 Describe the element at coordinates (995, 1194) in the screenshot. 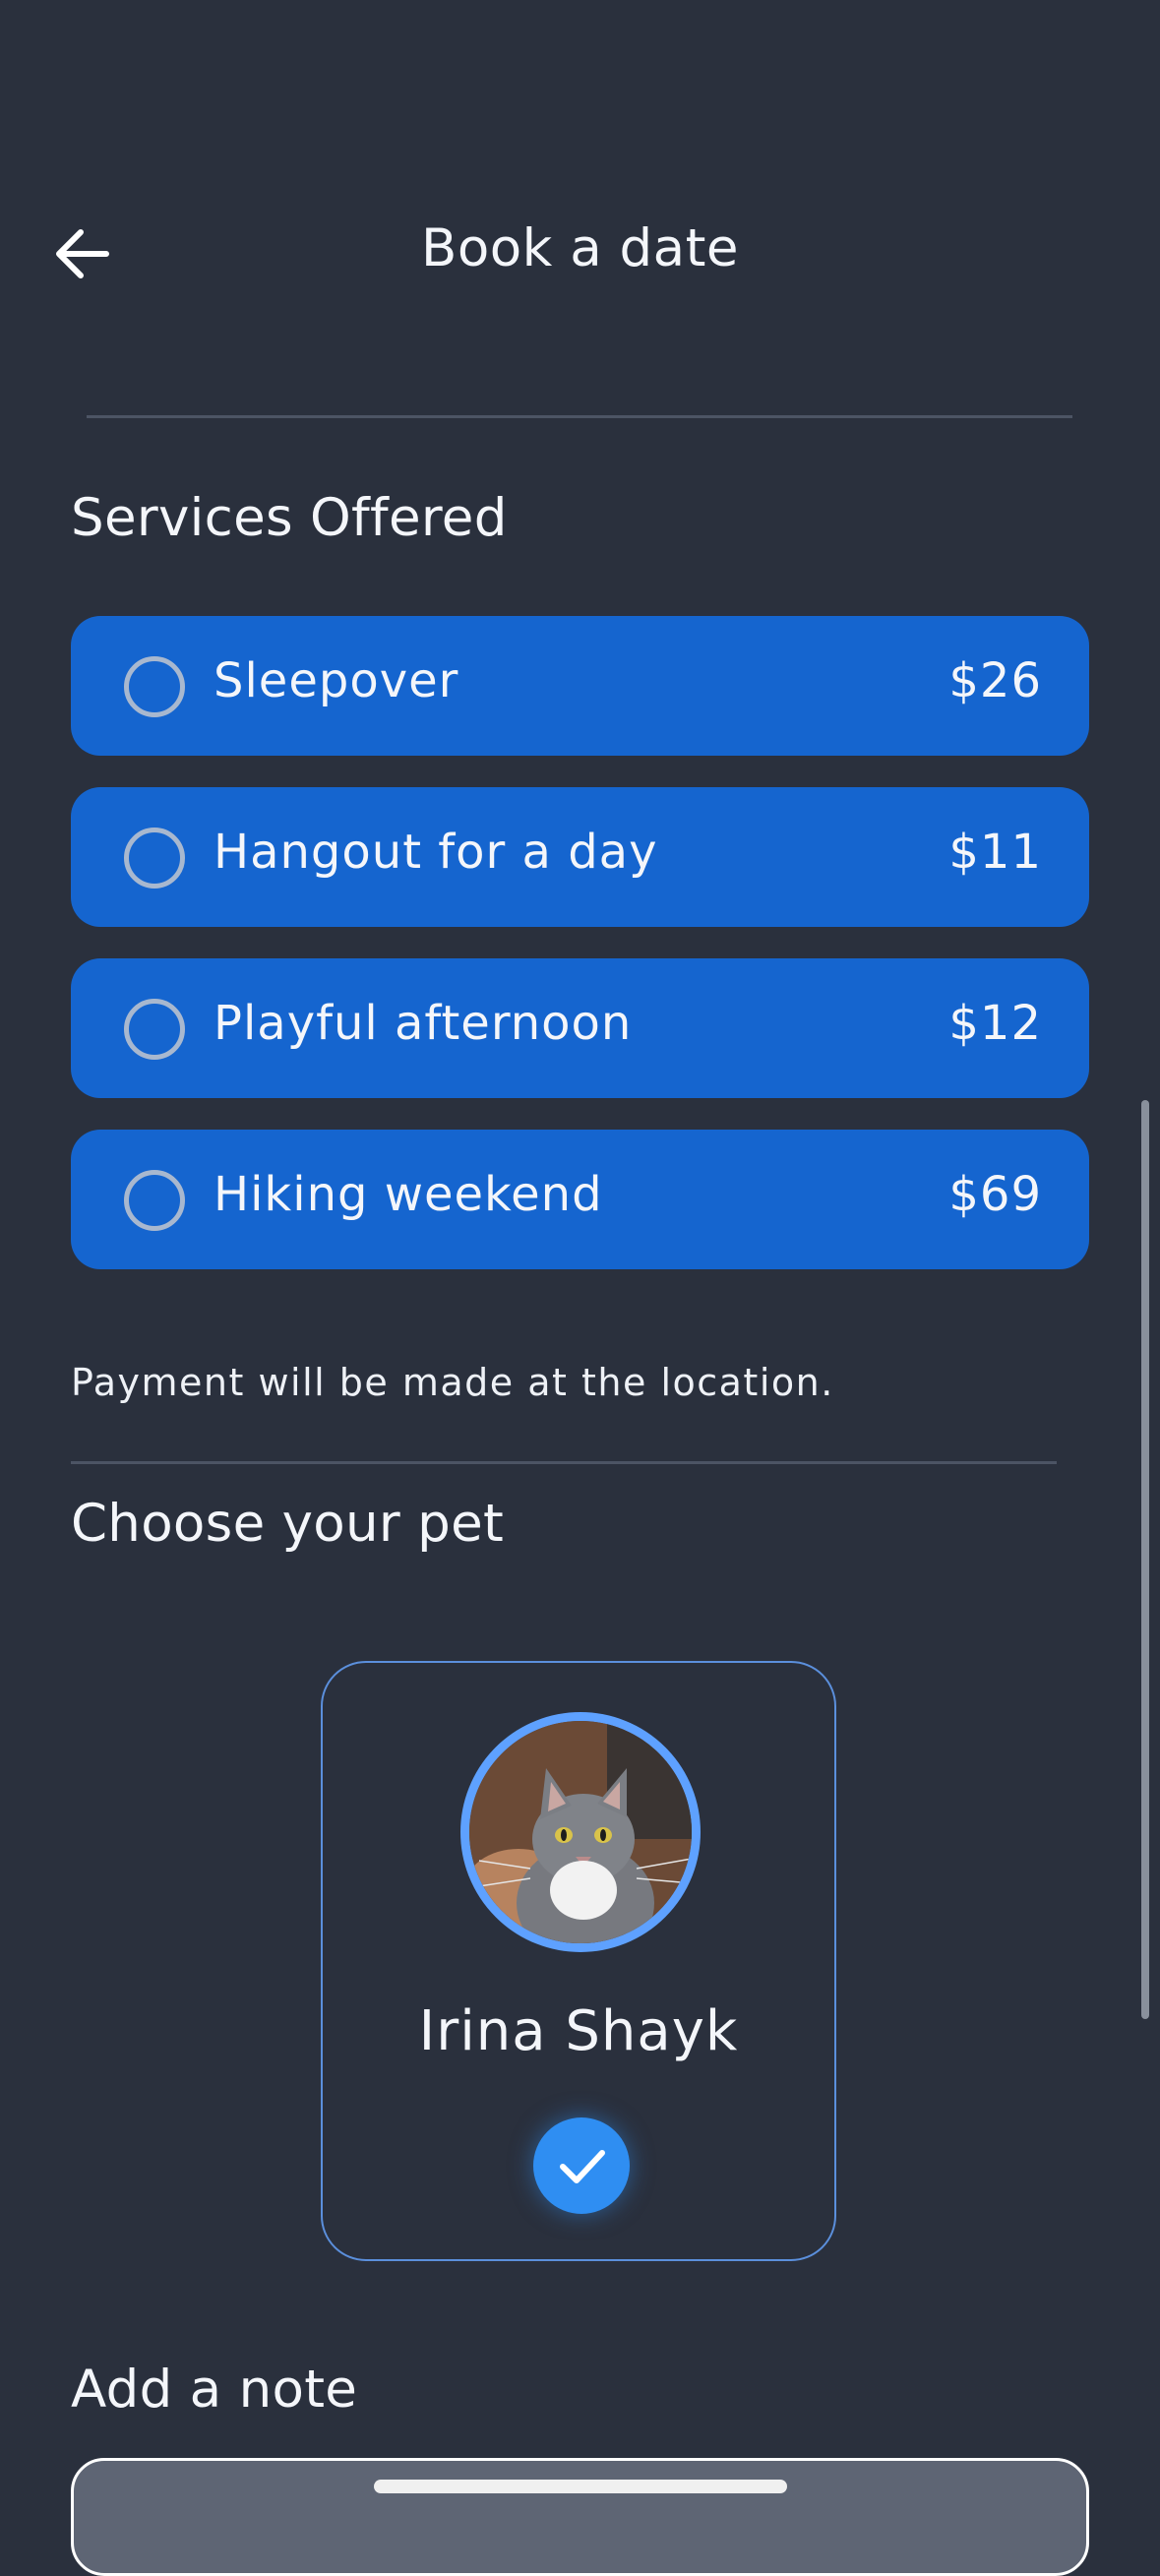

I see `service-price: $69` at that location.